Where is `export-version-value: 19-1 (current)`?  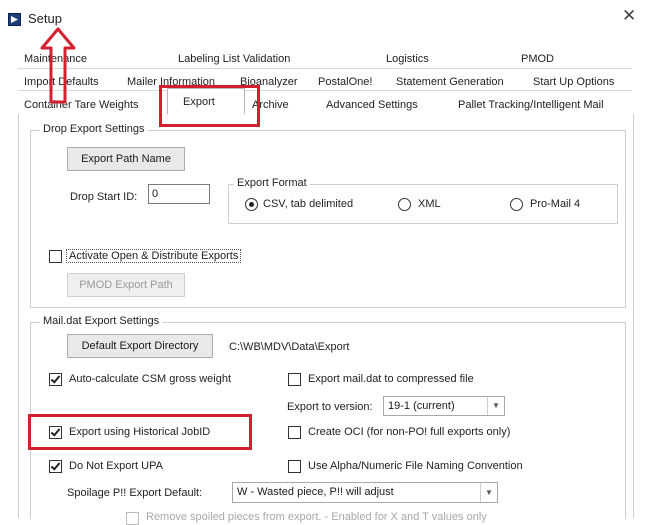
export-version-value: 19-1 (current) is located at coordinates (421, 406).